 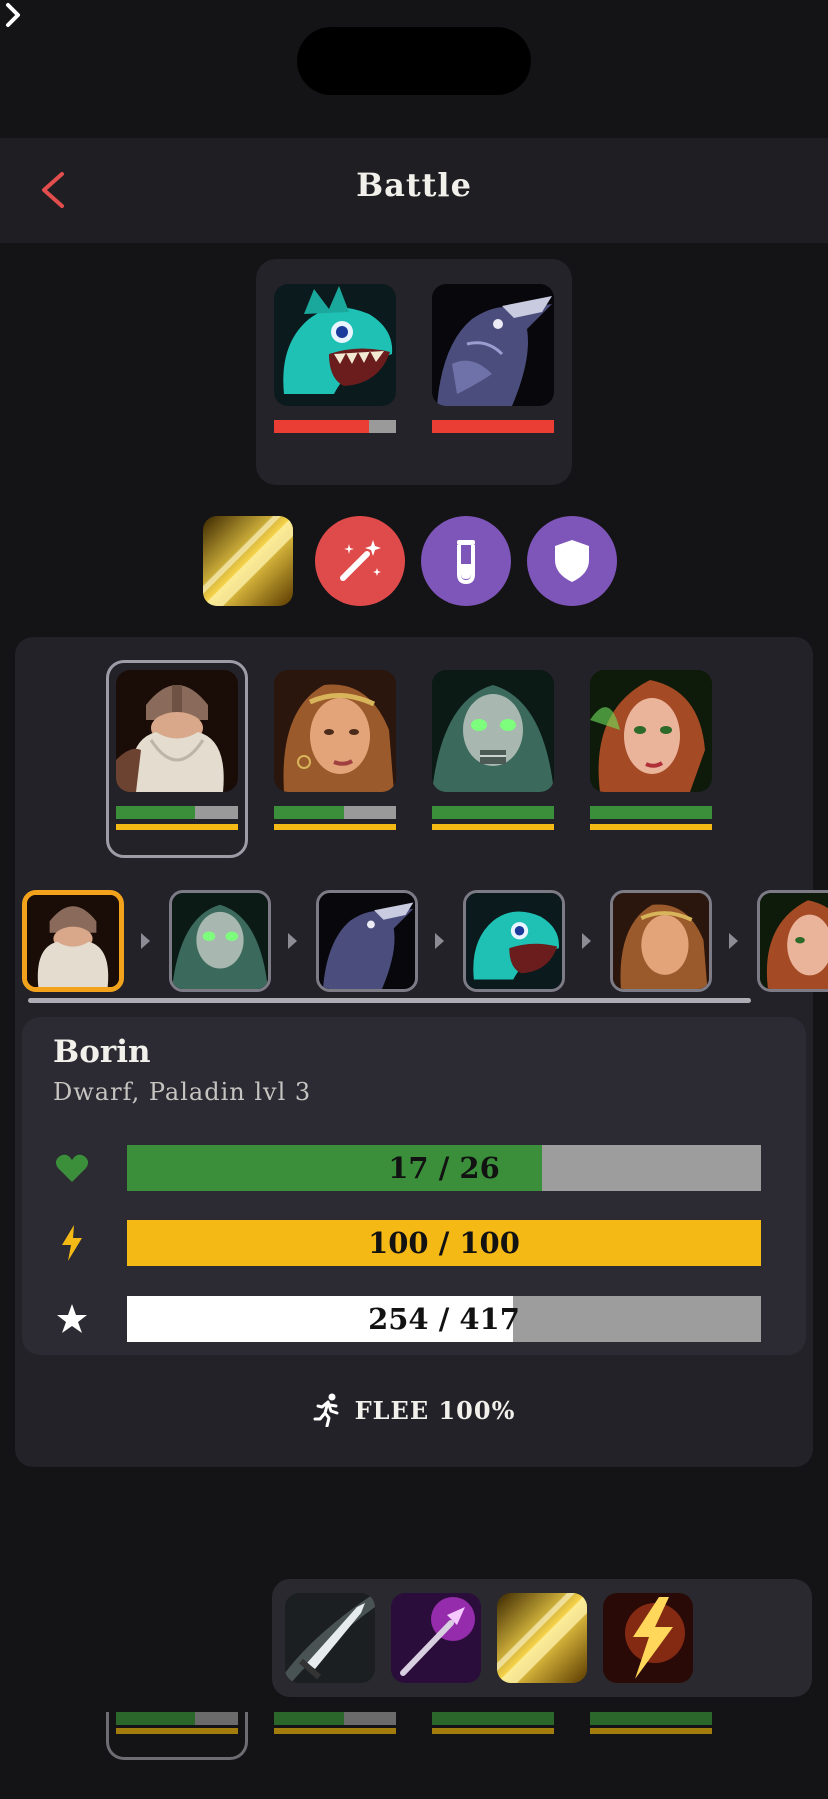 I want to click on hero-name: Borin, so click(x=102, y=1052).